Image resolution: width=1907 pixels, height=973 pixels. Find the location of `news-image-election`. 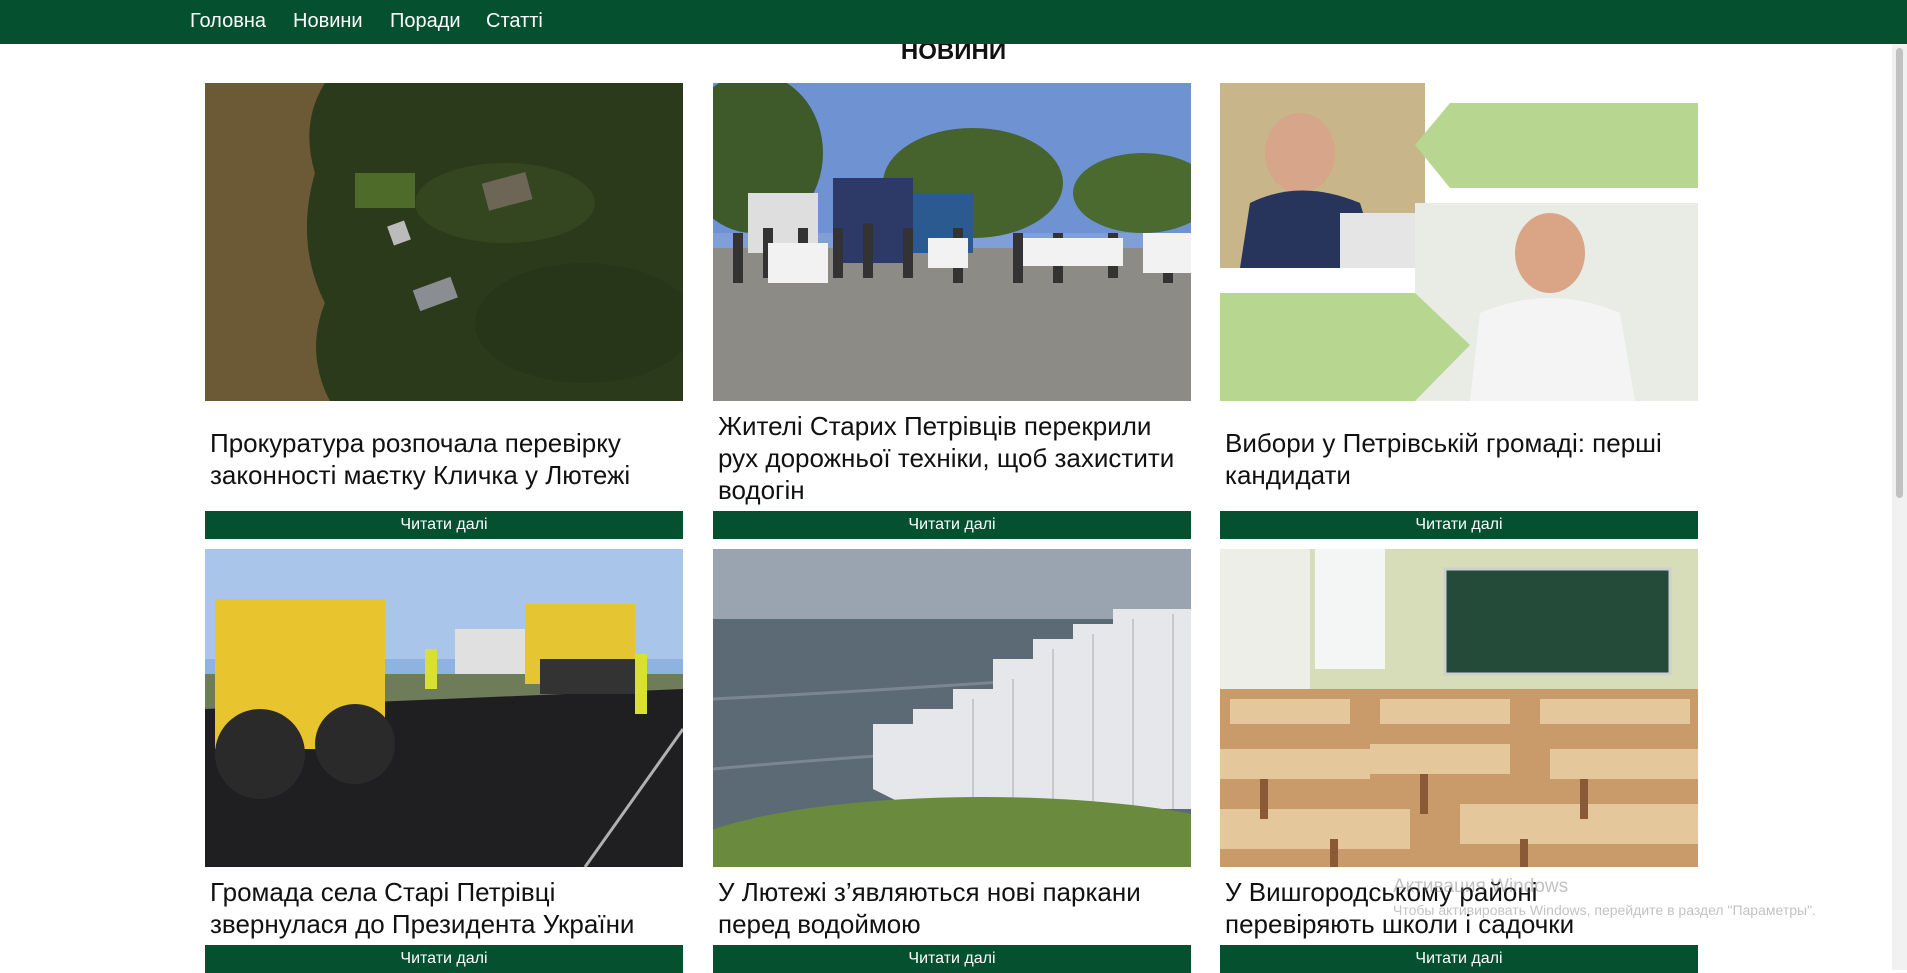

news-image-election is located at coordinates (1459, 242).